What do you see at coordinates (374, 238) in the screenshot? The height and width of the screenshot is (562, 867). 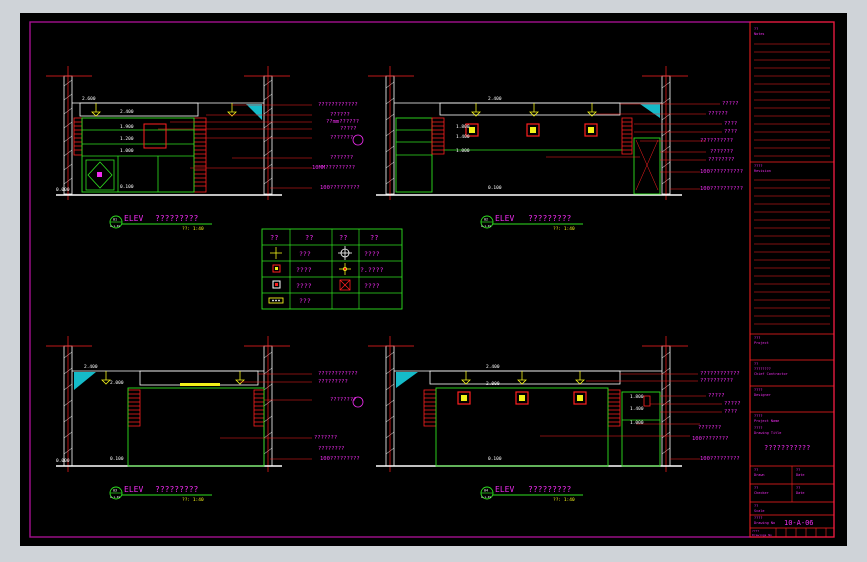 I see `legend-header-4: ??` at bounding box center [374, 238].